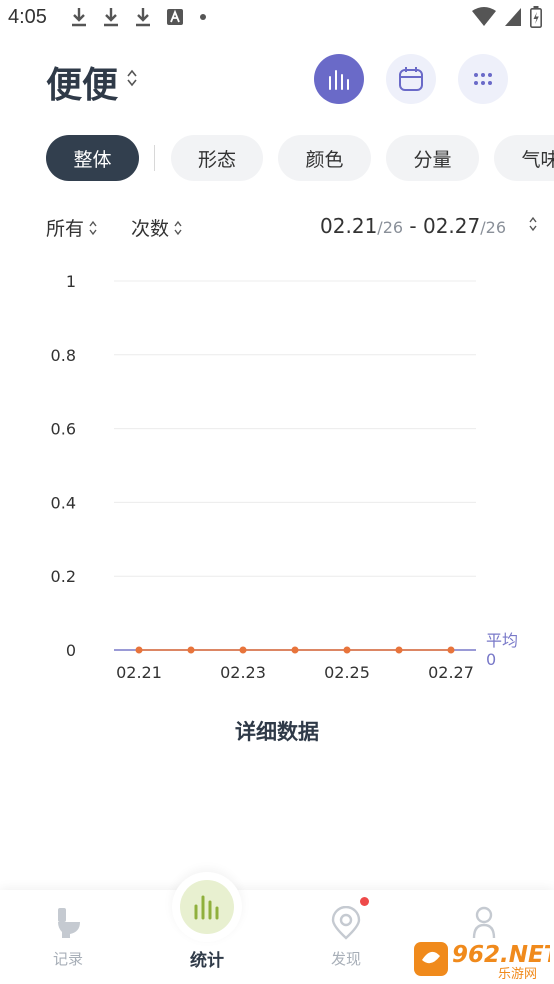  Describe the element at coordinates (175, 17) in the screenshot. I see `app-notification-icon` at that location.